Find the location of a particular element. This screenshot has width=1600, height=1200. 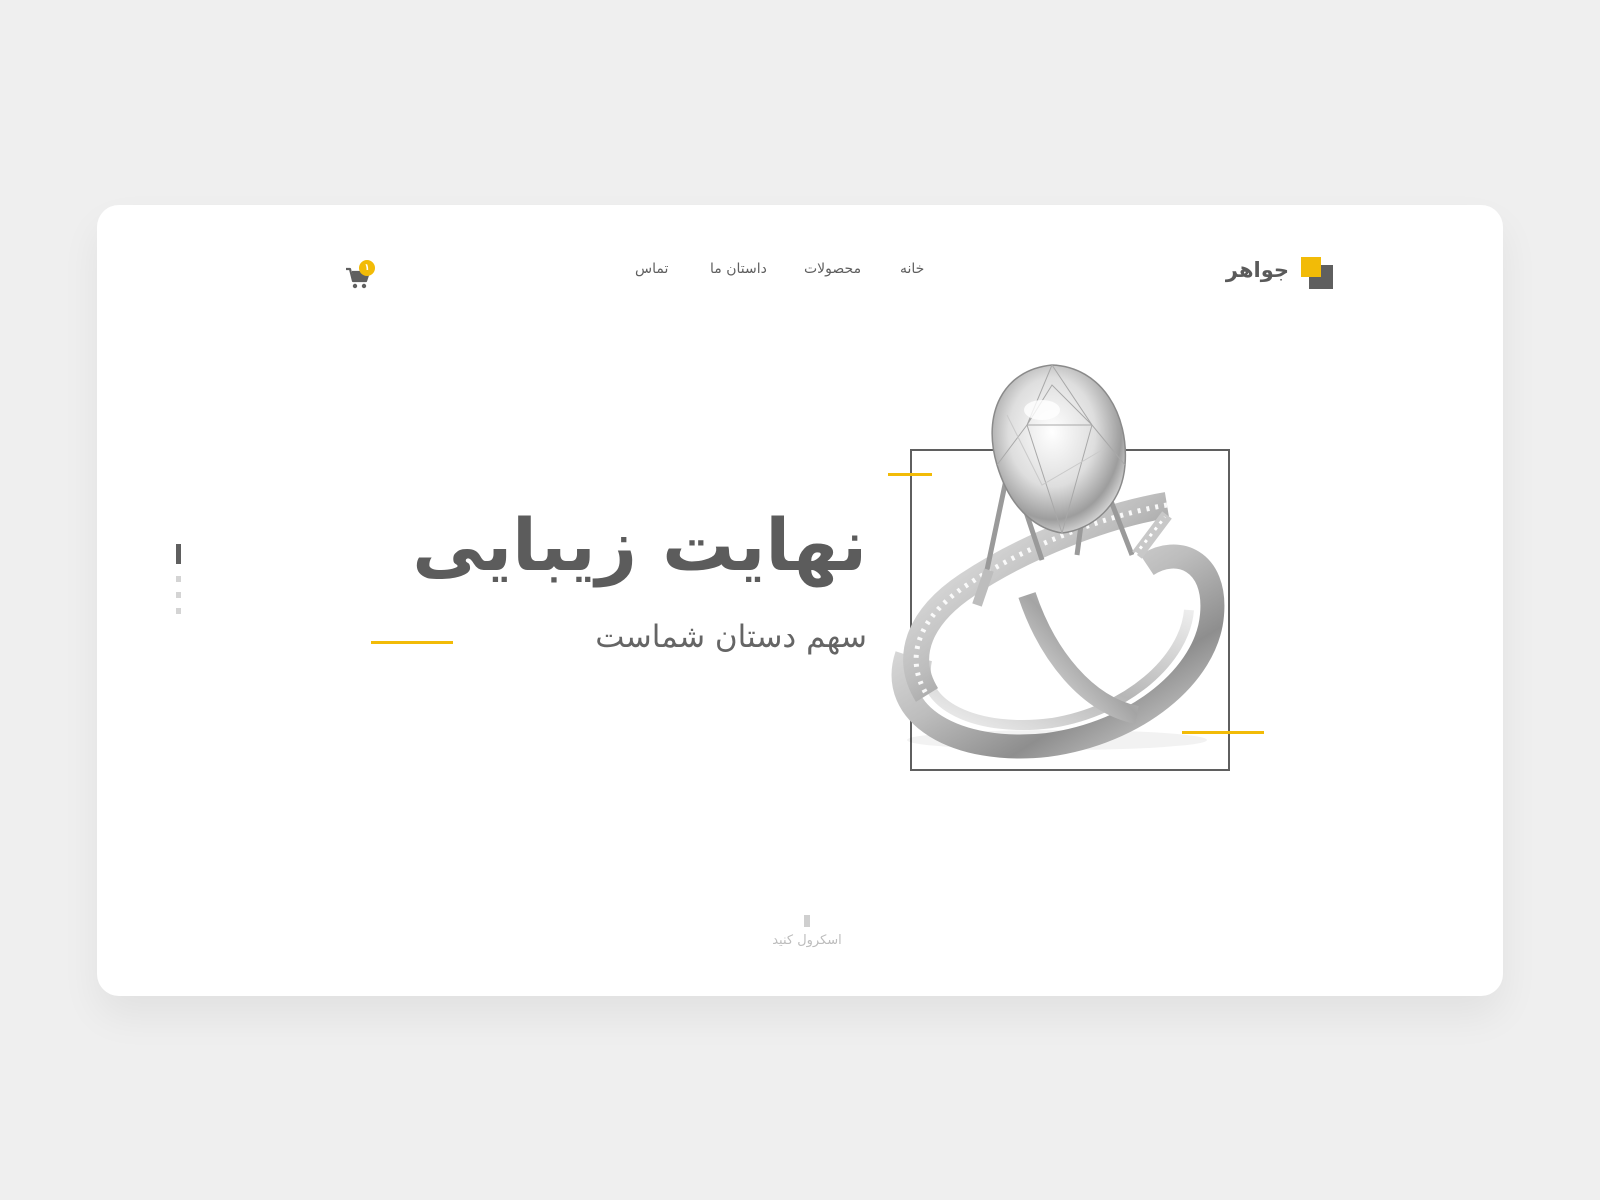

main-nav: خانه محصولات داستان ما تماس is located at coordinates (800, 273).